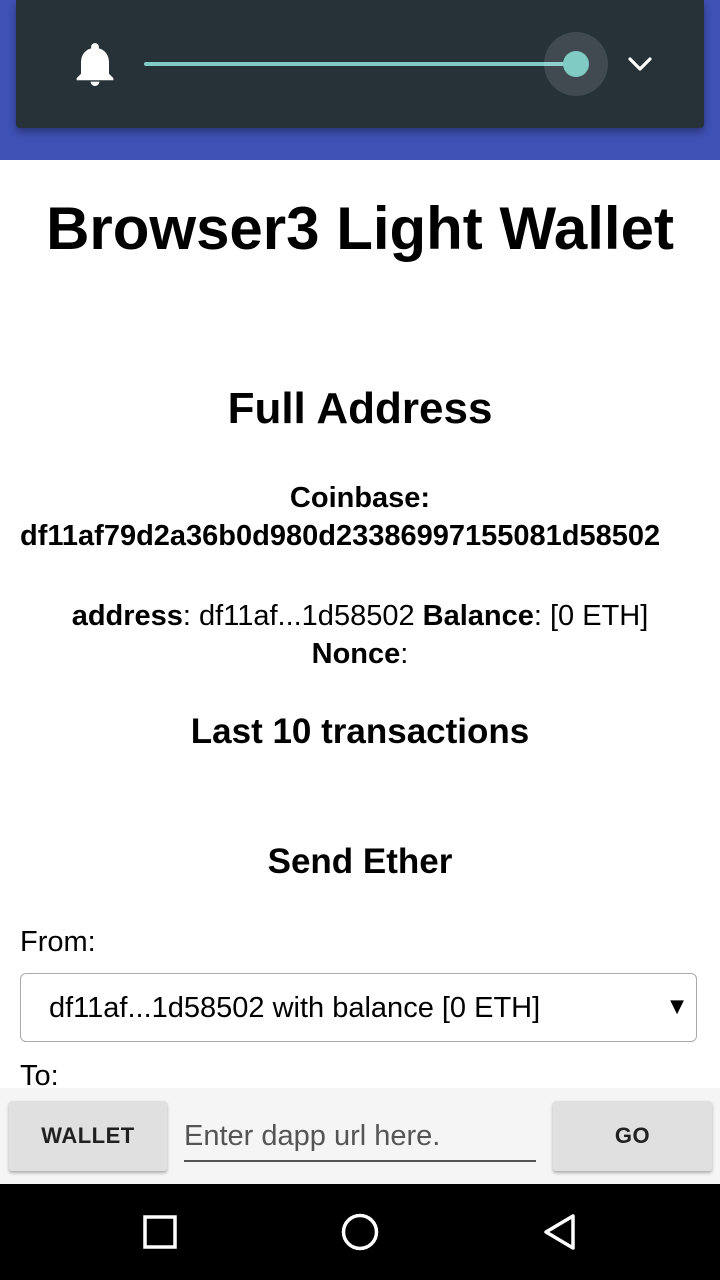 The width and height of the screenshot is (720, 1280). I want to click on full-address-heading: Full Address, so click(360, 408).